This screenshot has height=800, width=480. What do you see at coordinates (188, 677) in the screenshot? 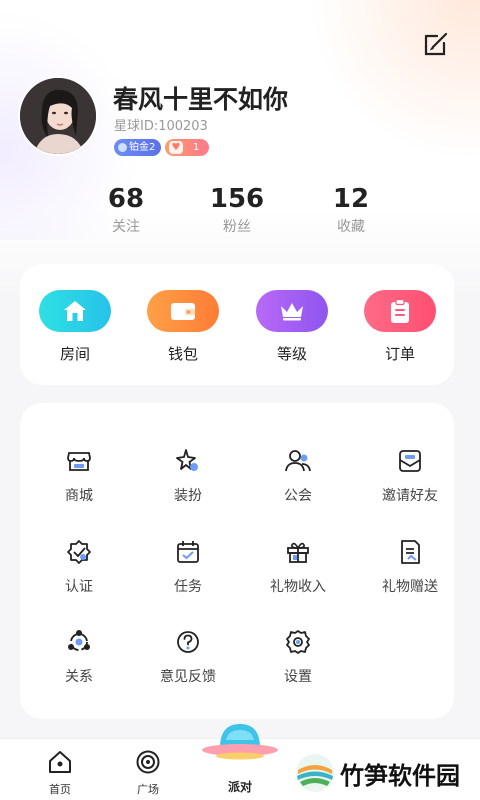
I see `menu-item-label: 意见反馈` at bounding box center [188, 677].